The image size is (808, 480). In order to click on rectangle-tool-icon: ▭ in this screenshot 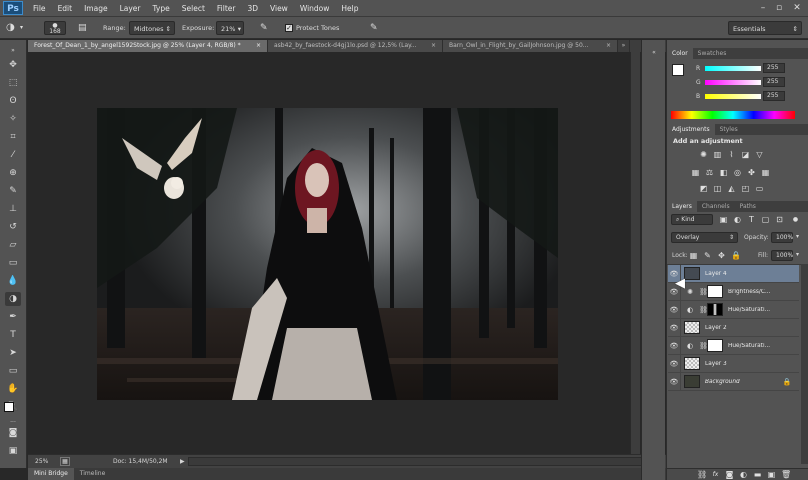, I will do `click(13, 371)`.